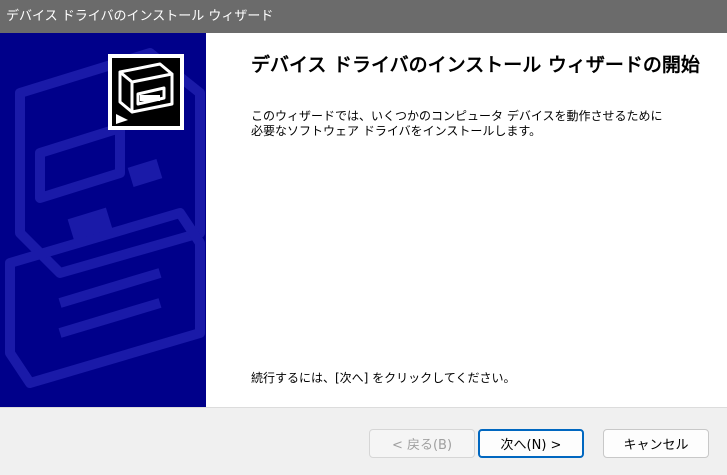  I want to click on button-bar: < 戻る(B) 次へ(N) > キャンセル, so click(363, 441).